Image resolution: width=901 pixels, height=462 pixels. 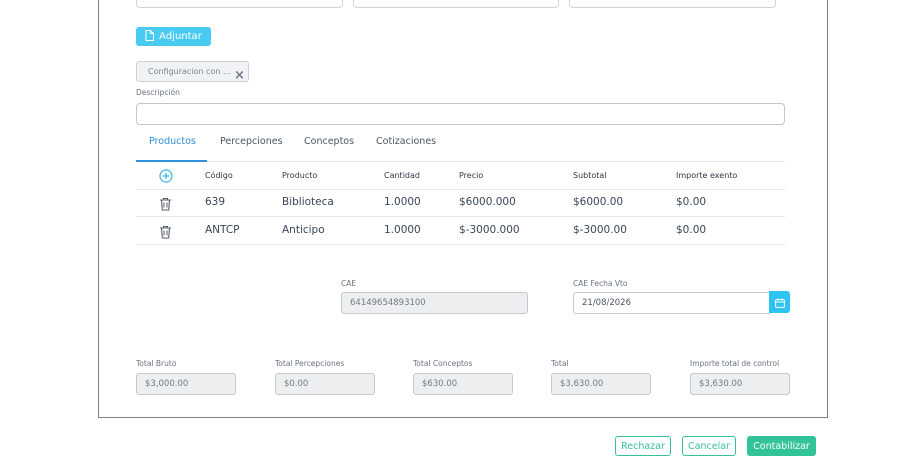 What do you see at coordinates (460, 114) in the screenshot?
I see `descripcion-input` at bounding box center [460, 114].